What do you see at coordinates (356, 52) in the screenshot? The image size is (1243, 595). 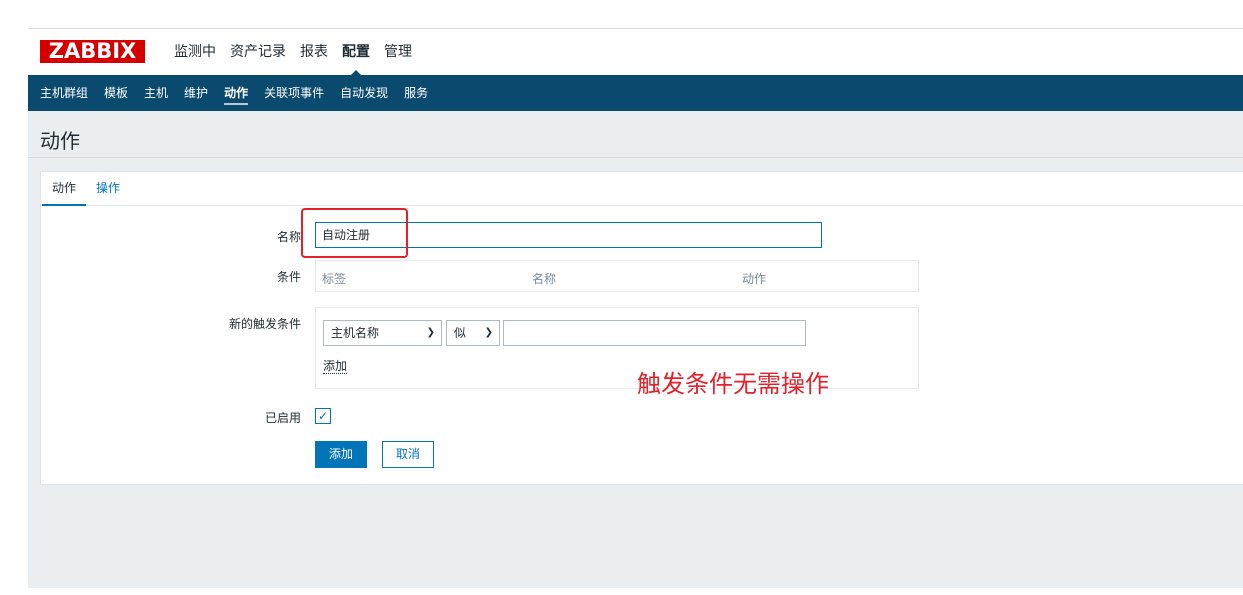 I see `main-nav-configuration: 配置` at bounding box center [356, 52].